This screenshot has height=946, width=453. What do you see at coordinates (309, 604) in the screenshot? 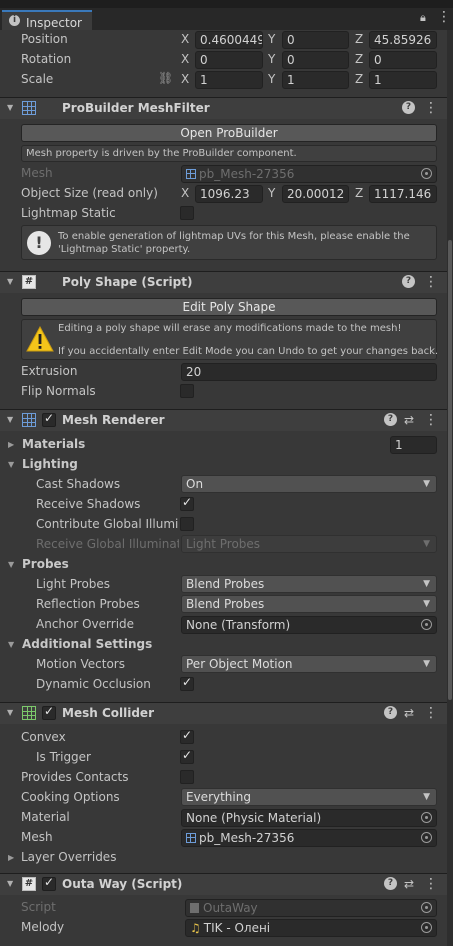
I see `reflection-probes-dropdown: Blend Probes ▼` at bounding box center [309, 604].